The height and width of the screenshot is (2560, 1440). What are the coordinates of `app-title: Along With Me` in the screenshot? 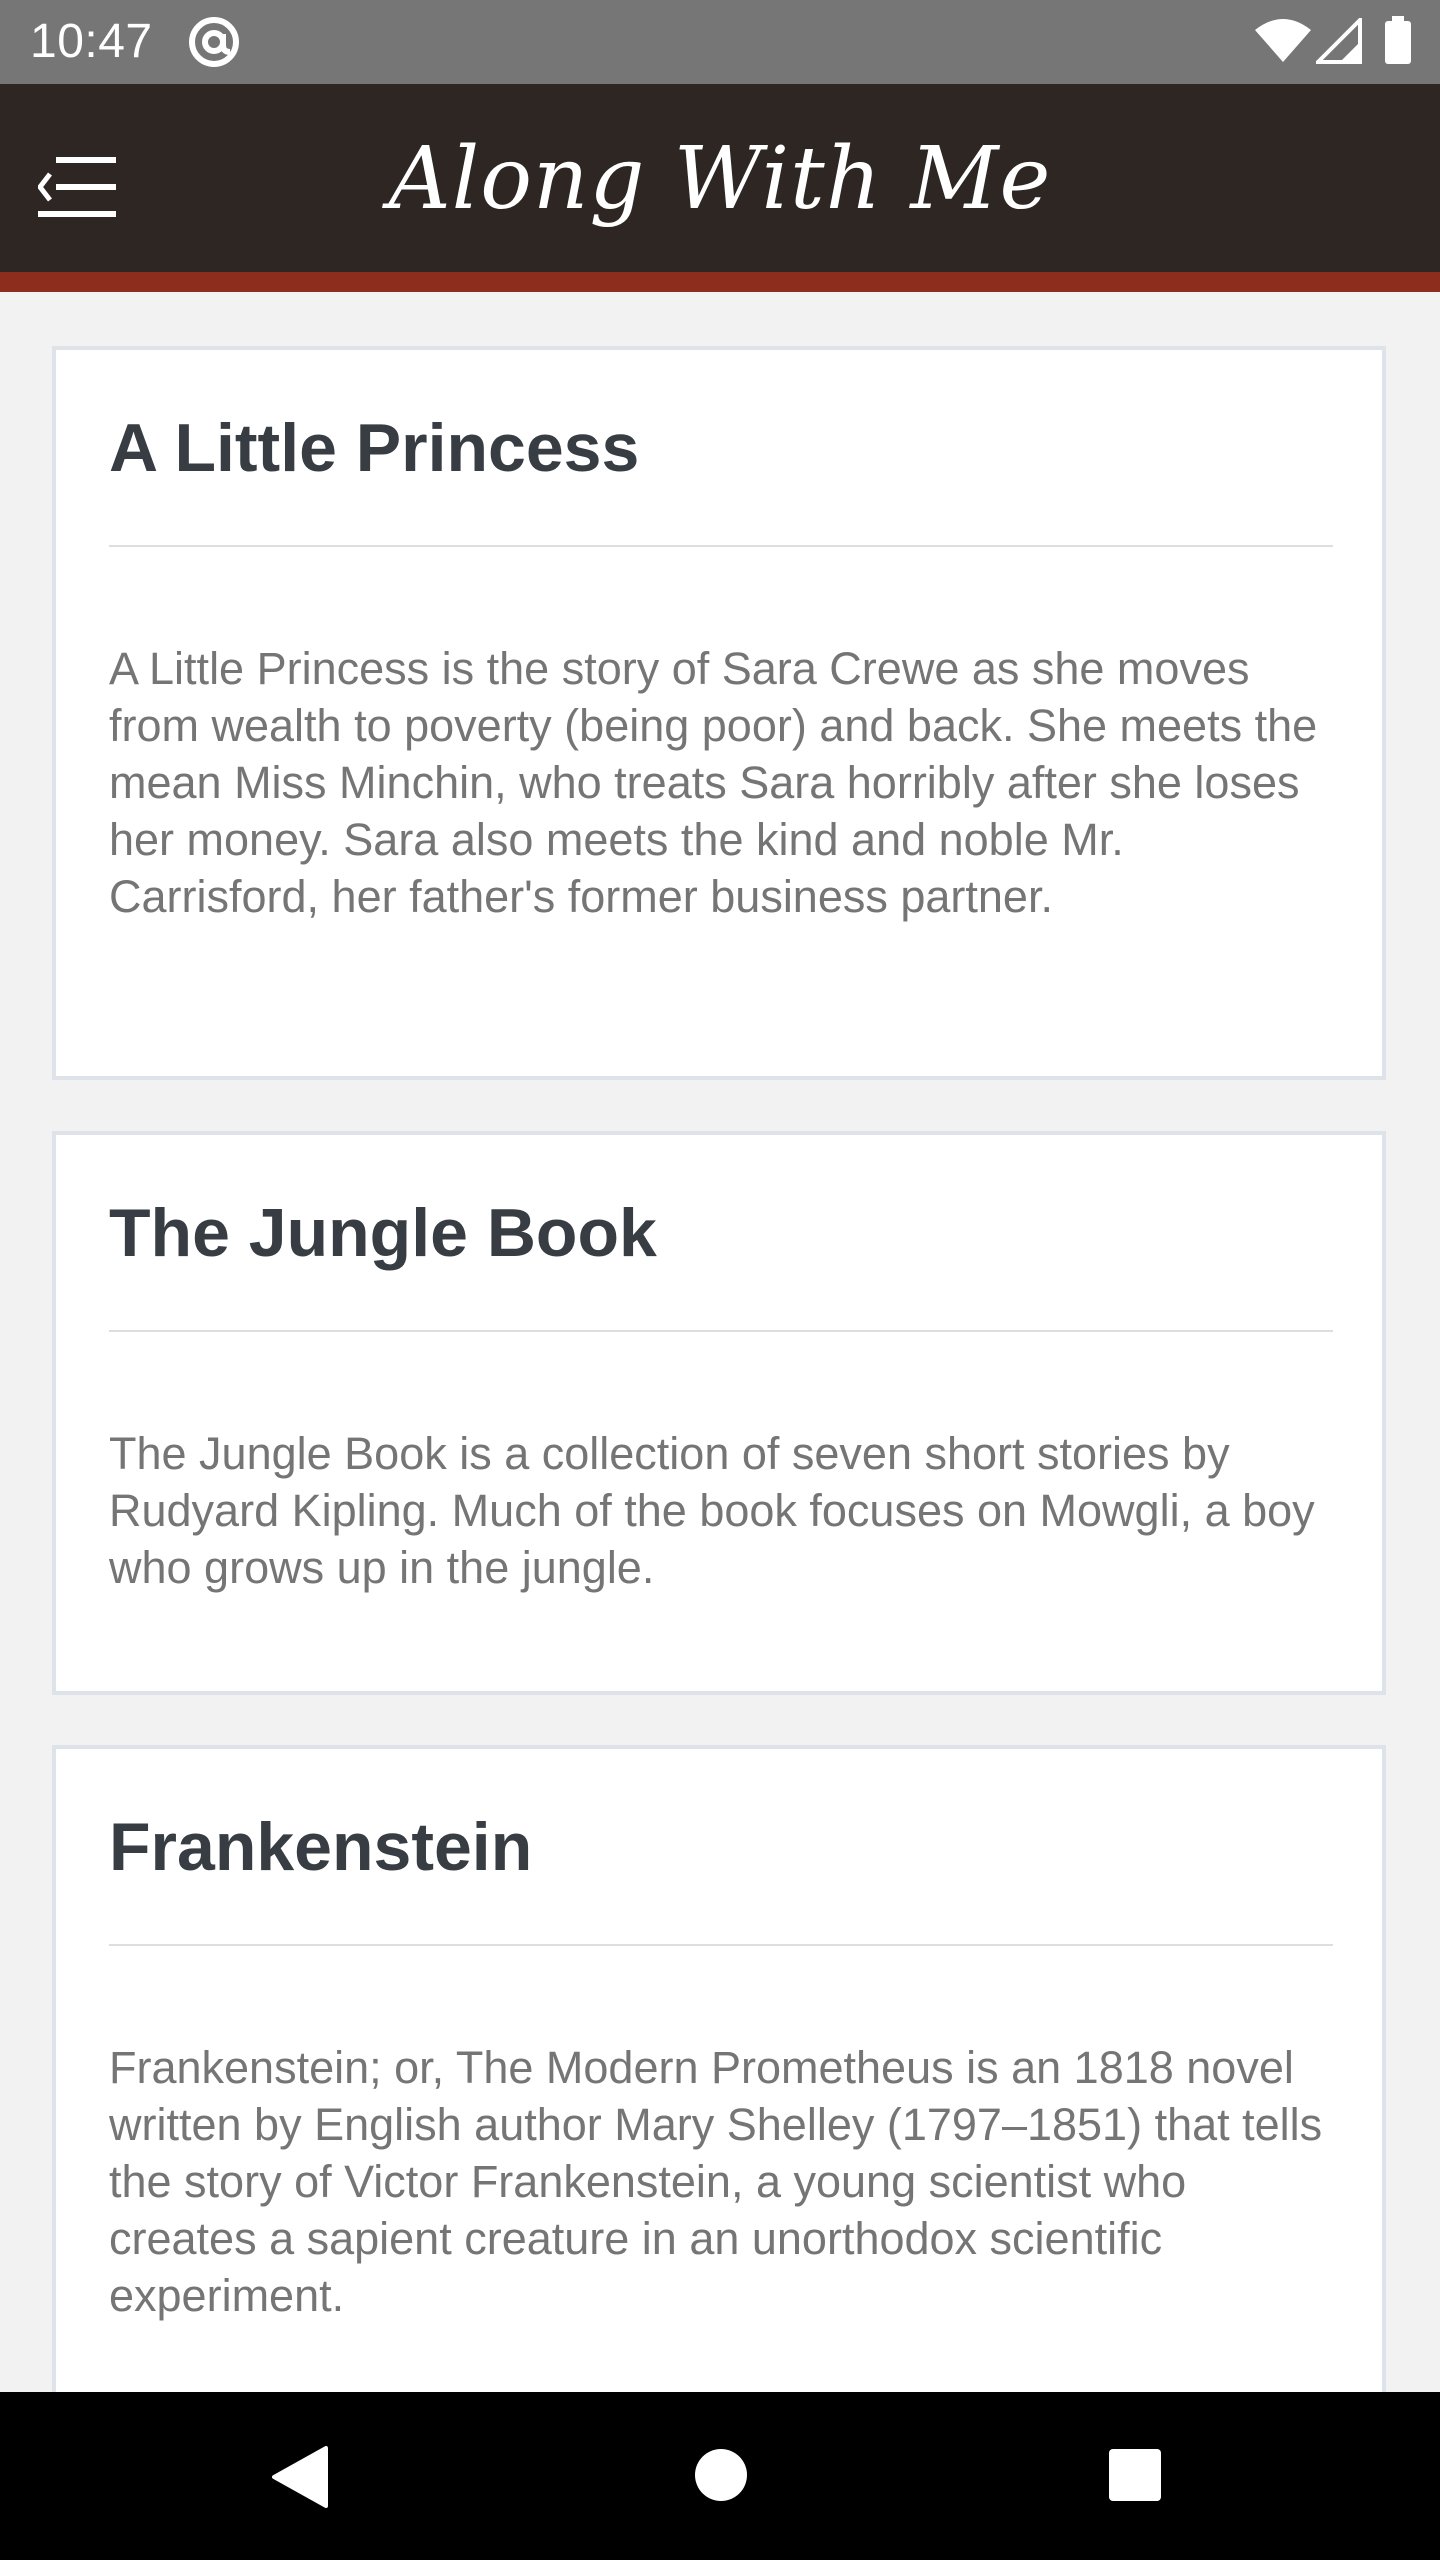 It's located at (720, 179).